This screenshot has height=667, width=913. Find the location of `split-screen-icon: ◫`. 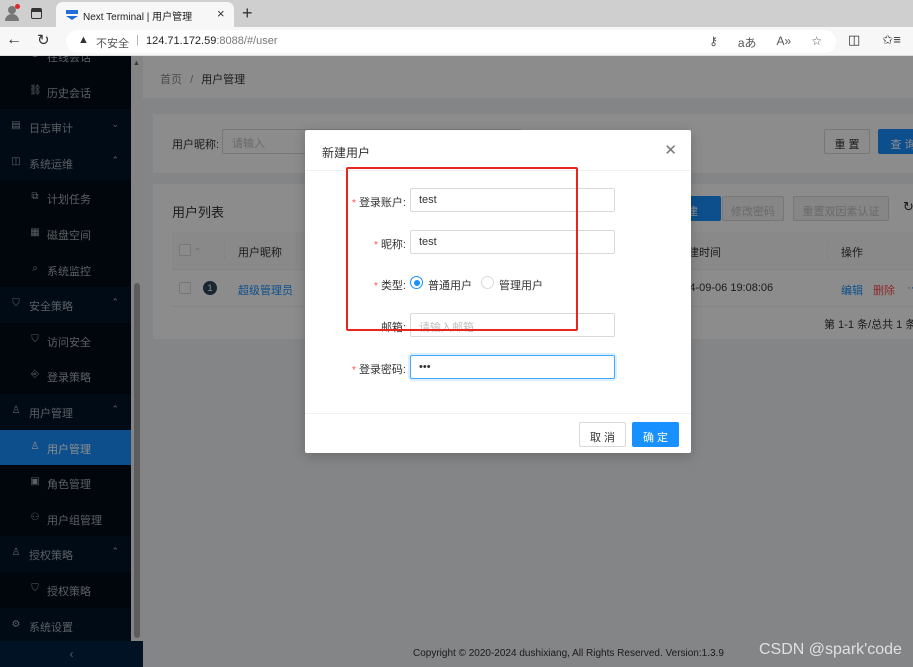

split-screen-icon: ◫ is located at coordinates (854, 40).